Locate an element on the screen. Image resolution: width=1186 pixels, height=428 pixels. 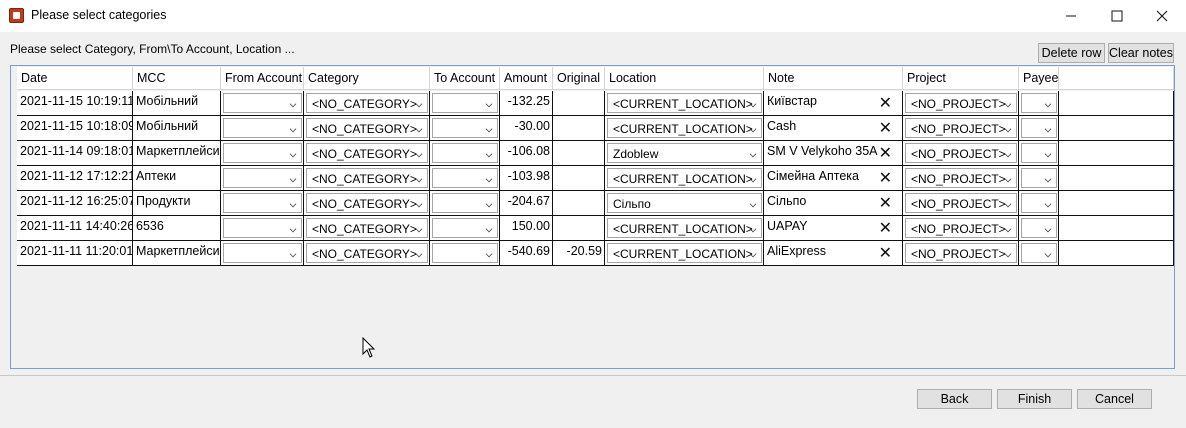
cell-note: SM V Velykoho 35A ✕ is located at coordinates (833, 153).